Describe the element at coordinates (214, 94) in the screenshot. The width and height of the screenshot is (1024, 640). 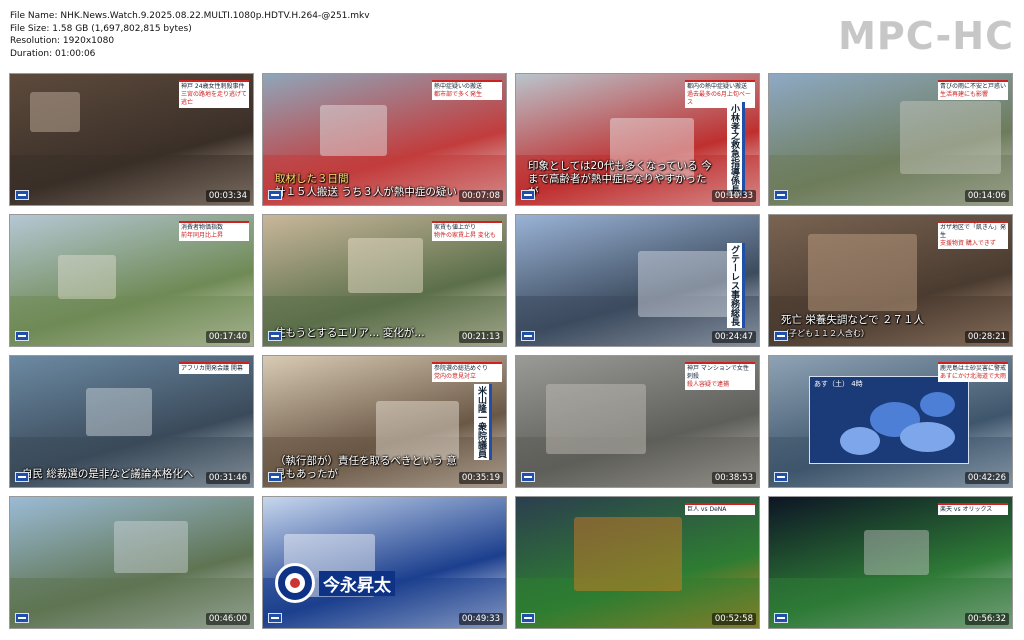
I see `news-headline-box: 神戸 24歳女性刺殺事件 三宮の路地を走り逃げて逃亡` at that location.